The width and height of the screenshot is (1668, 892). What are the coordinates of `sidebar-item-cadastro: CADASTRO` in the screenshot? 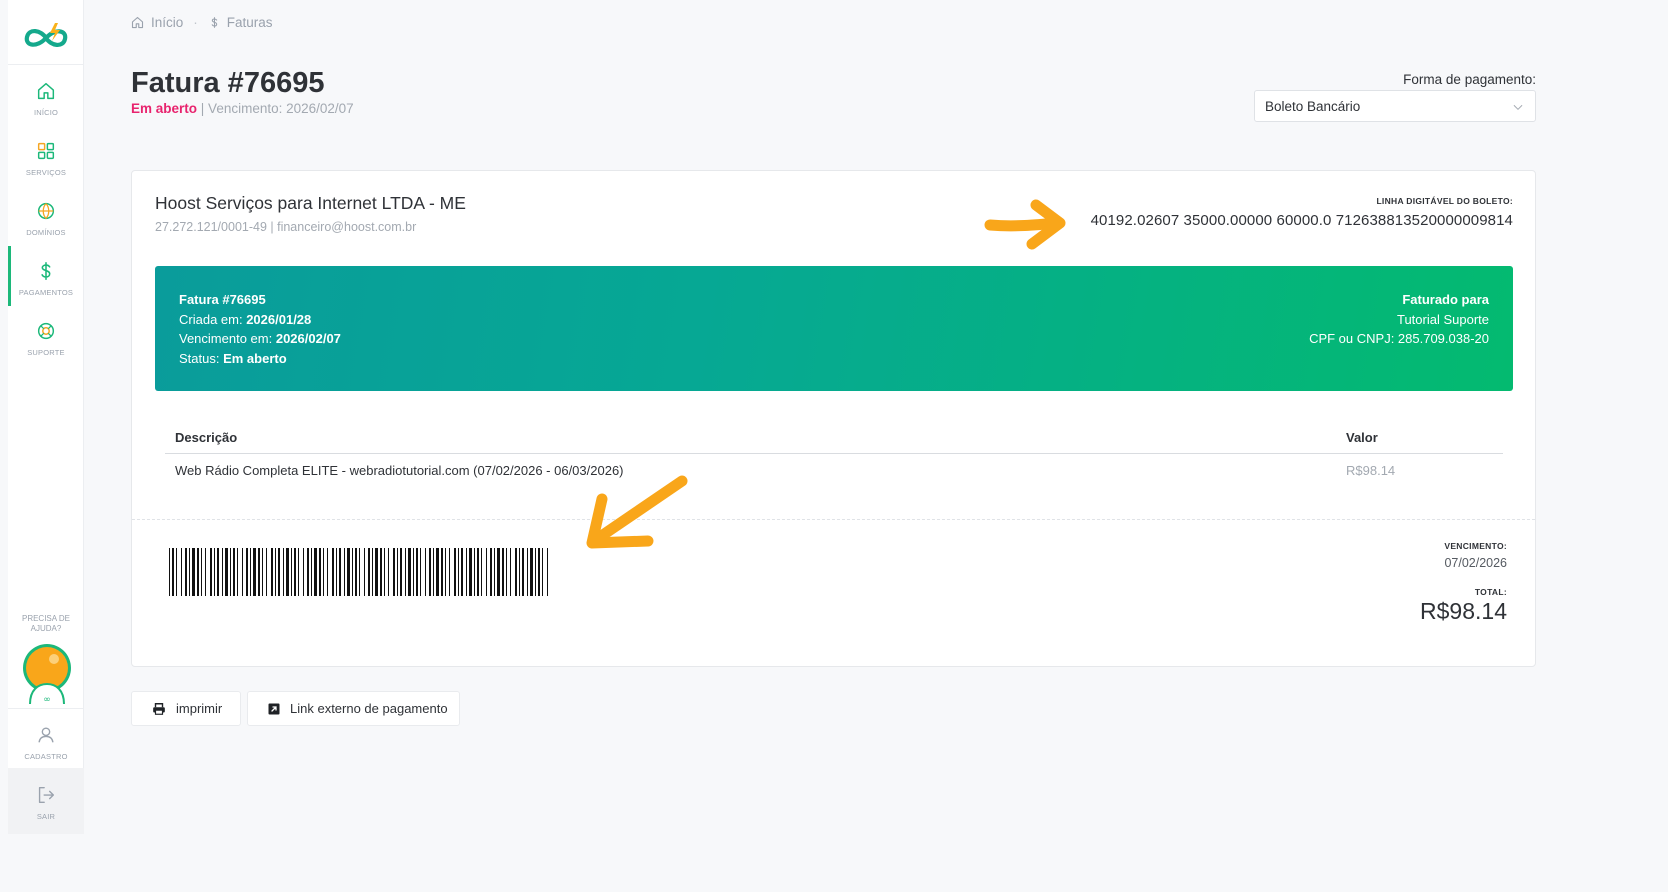 It's located at (46, 740).